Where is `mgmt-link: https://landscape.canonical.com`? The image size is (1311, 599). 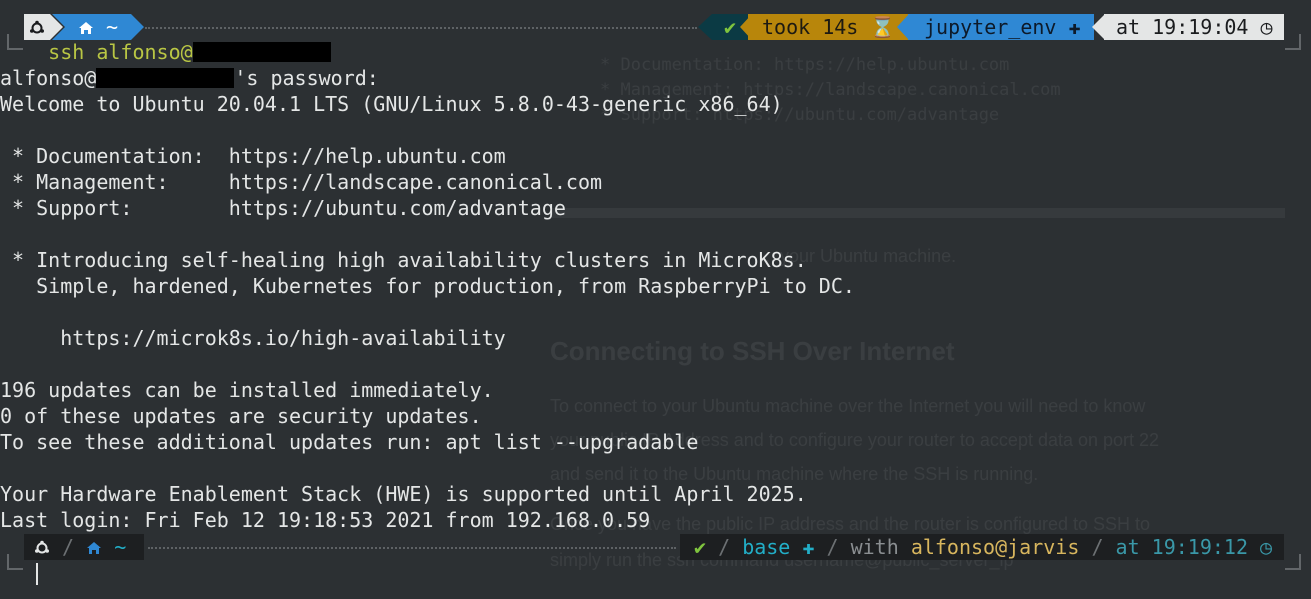 mgmt-link: https://landscape.canonical.com is located at coordinates (415, 182).